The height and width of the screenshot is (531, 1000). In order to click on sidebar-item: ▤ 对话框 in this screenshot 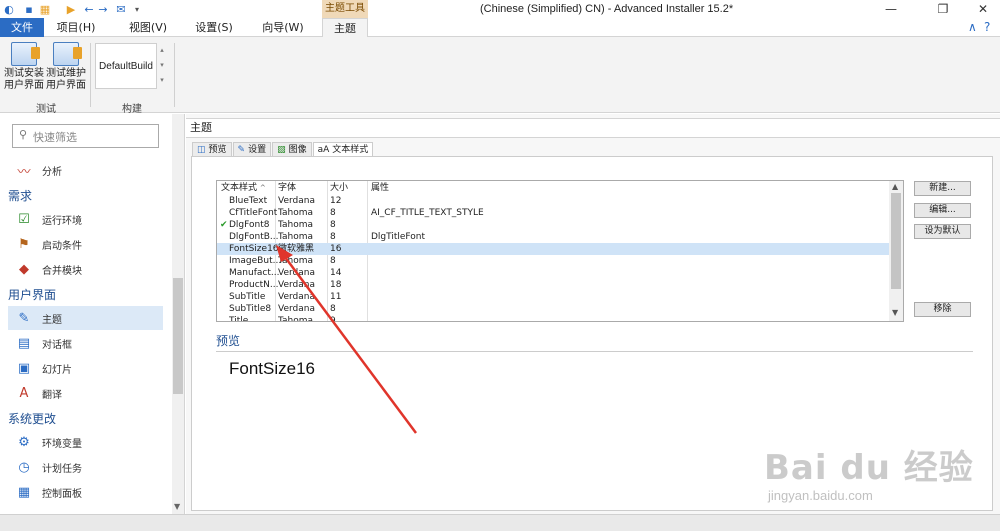, I will do `click(85, 343)`.